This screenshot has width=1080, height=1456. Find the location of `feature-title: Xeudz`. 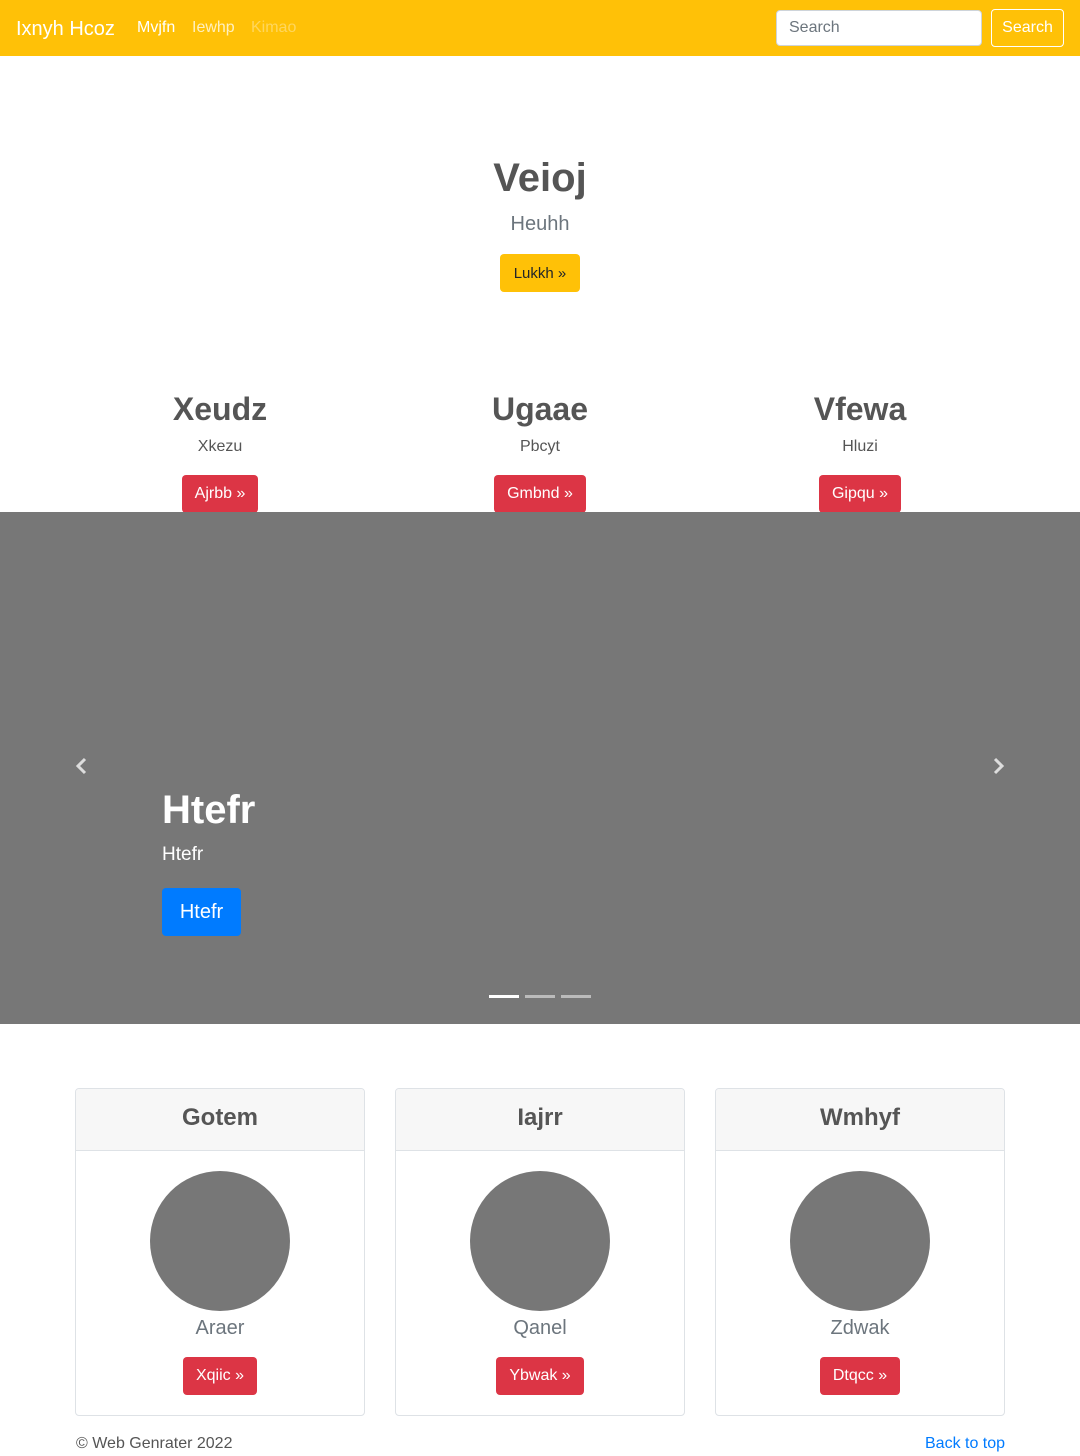

feature-title: Xeudz is located at coordinates (220, 409).